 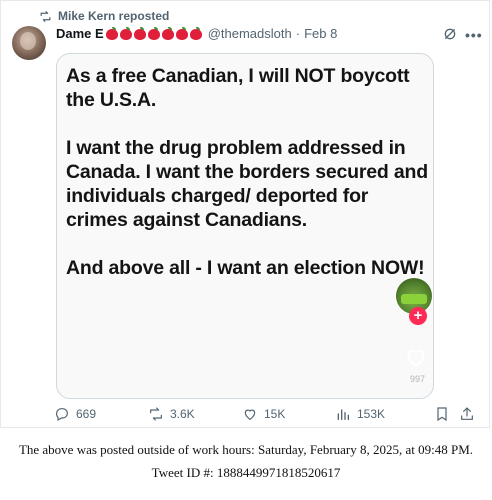 I want to click on reply-count: 669, so click(x=86, y=414).